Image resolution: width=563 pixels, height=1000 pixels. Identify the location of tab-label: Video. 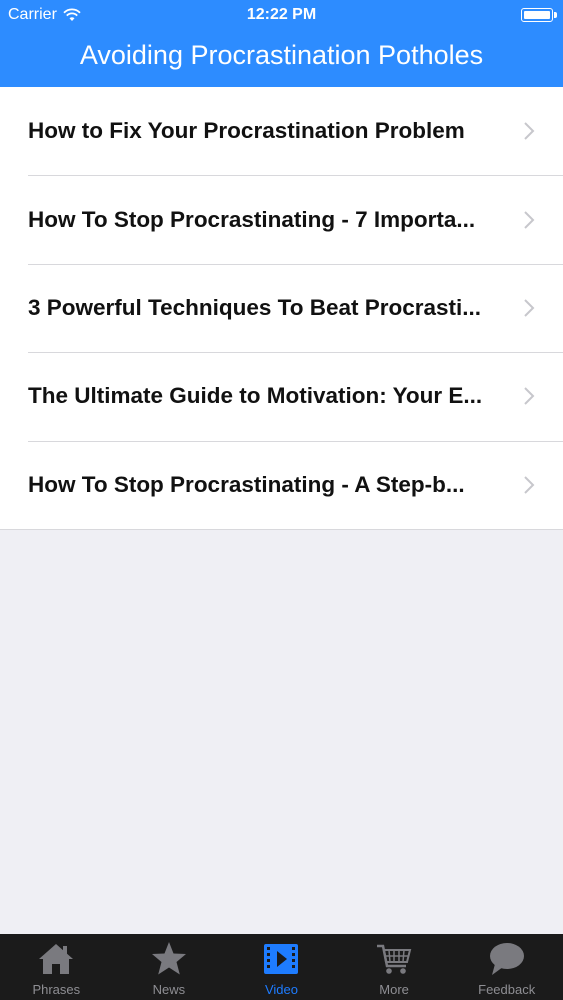
(281, 989).